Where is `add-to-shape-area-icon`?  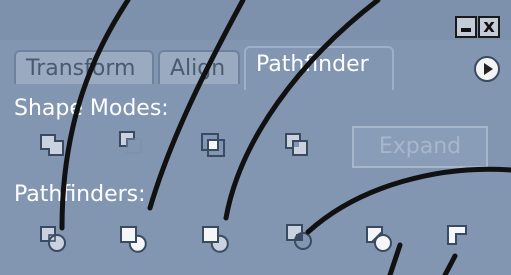
add-to-shape-area-icon is located at coordinates (53, 145).